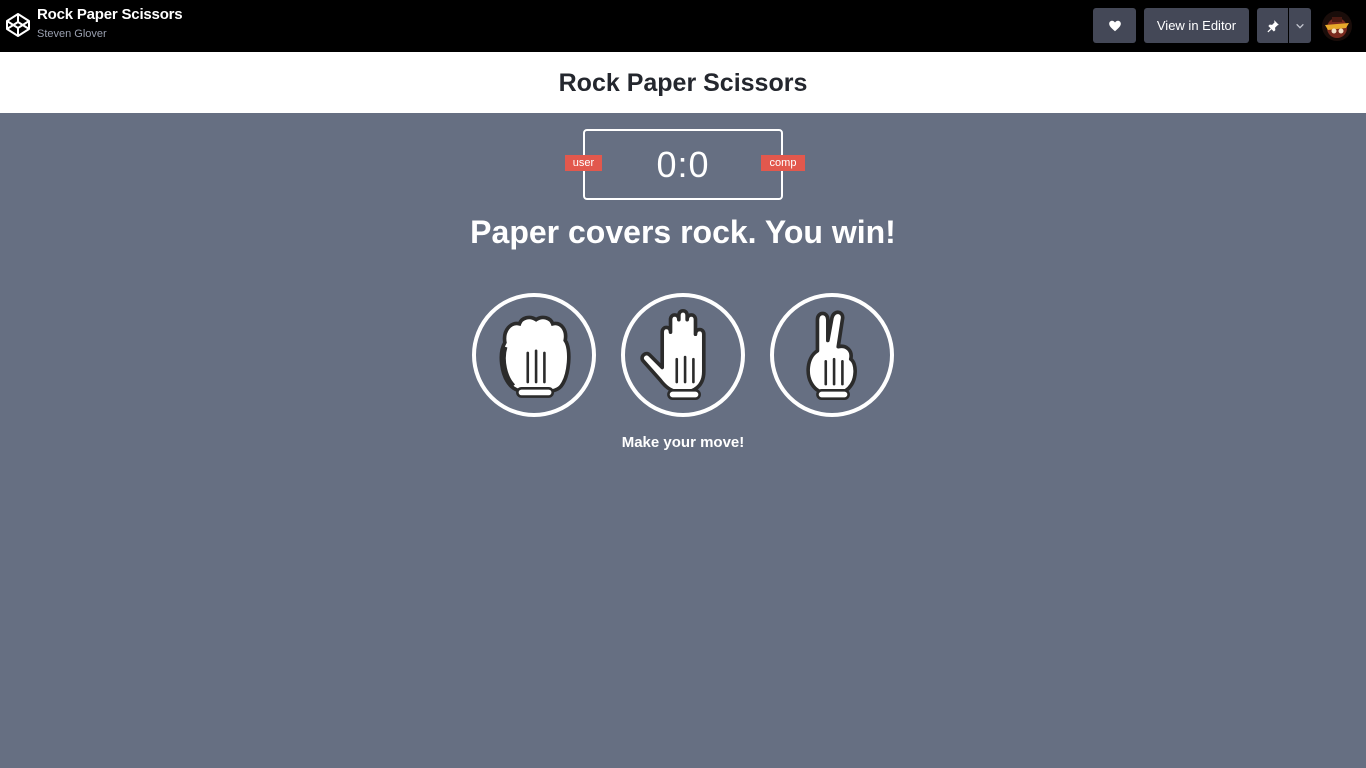  Describe the element at coordinates (783, 163) in the screenshot. I see `comp-badge: comp` at that location.